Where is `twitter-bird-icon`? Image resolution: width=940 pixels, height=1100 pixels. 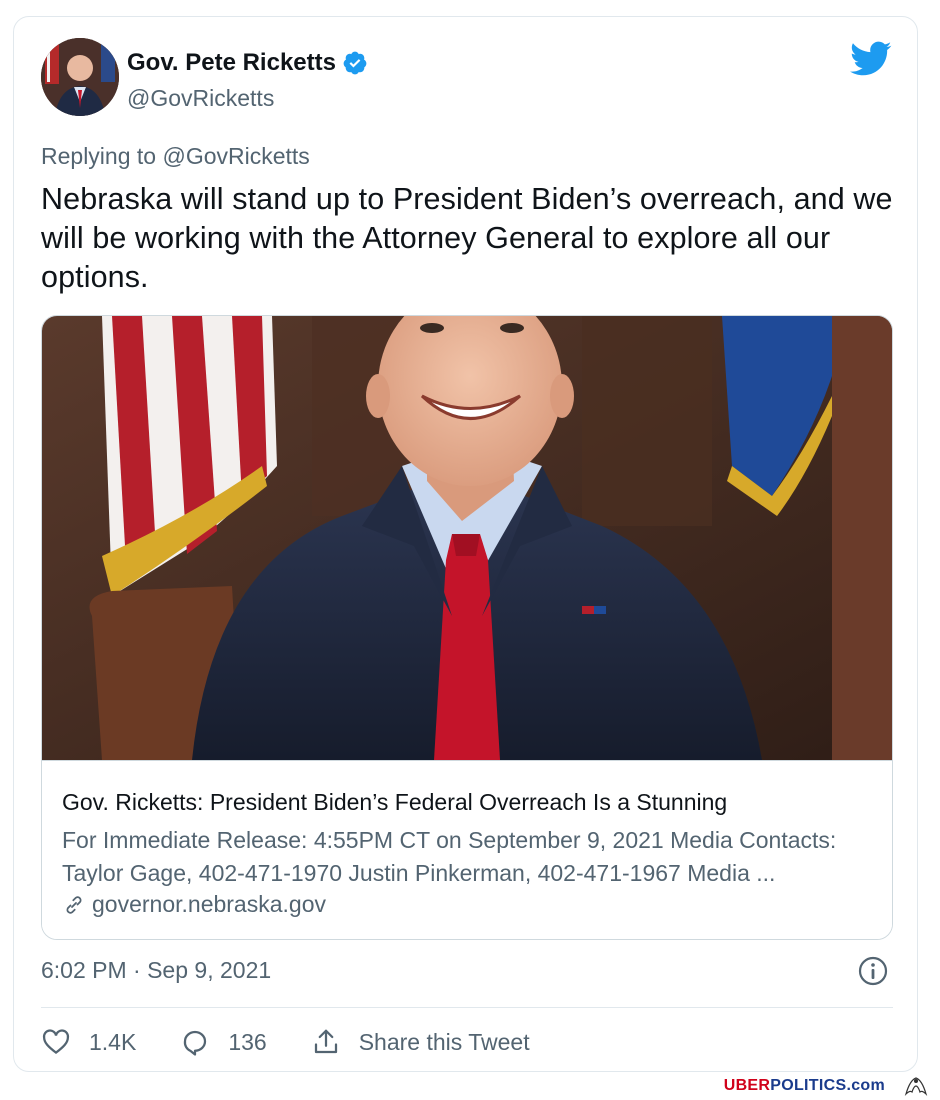
twitter-bird-icon is located at coordinates (871, 59).